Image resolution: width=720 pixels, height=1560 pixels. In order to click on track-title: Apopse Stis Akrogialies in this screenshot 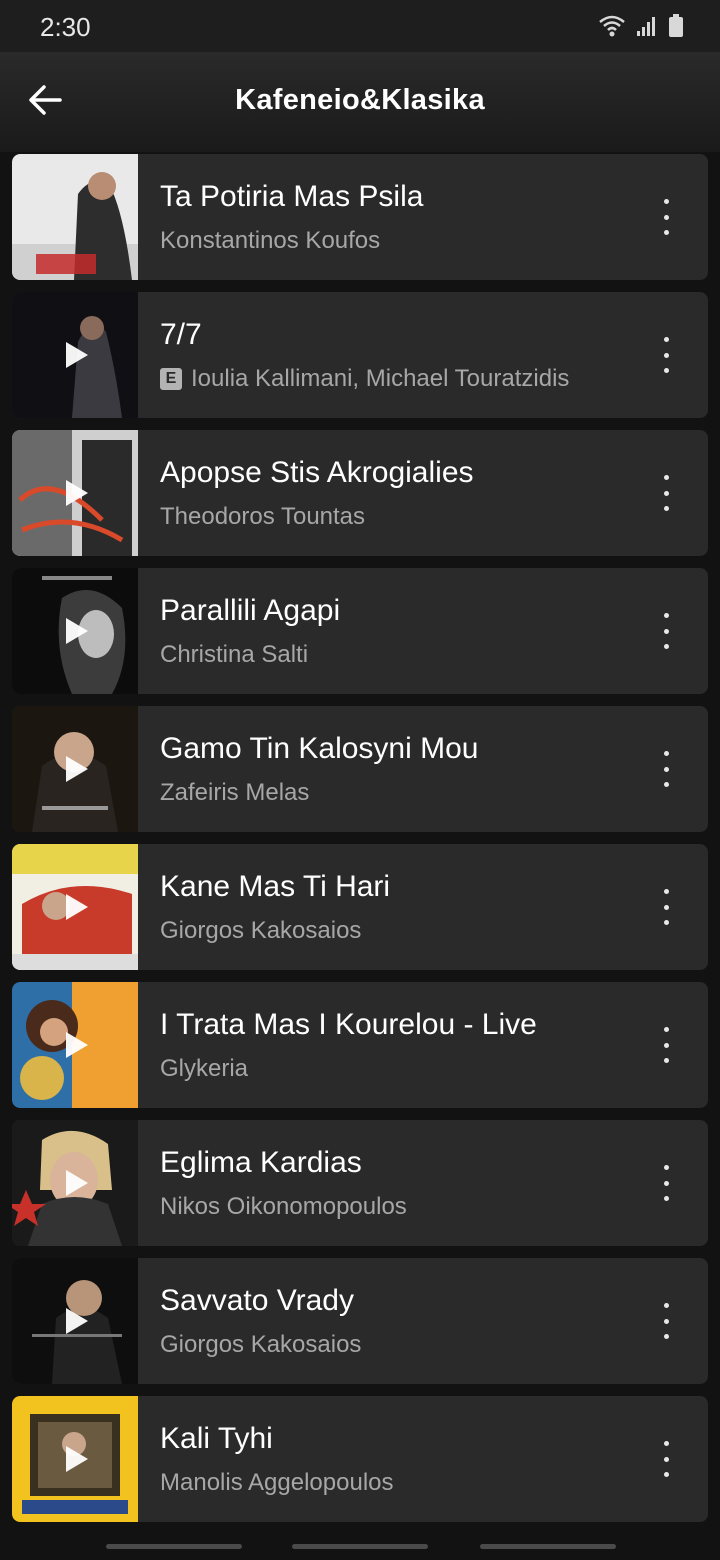, I will do `click(317, 472)`.